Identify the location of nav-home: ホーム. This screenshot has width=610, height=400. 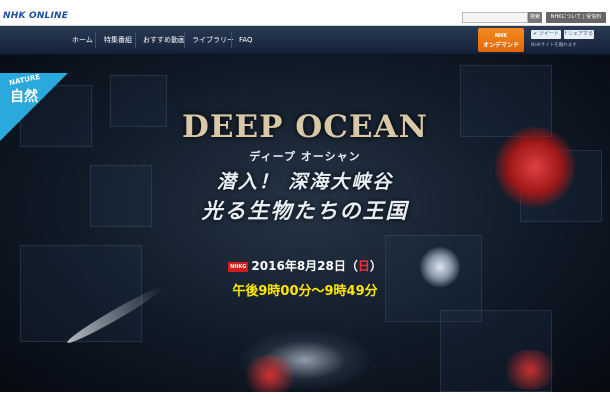
(82, 40).